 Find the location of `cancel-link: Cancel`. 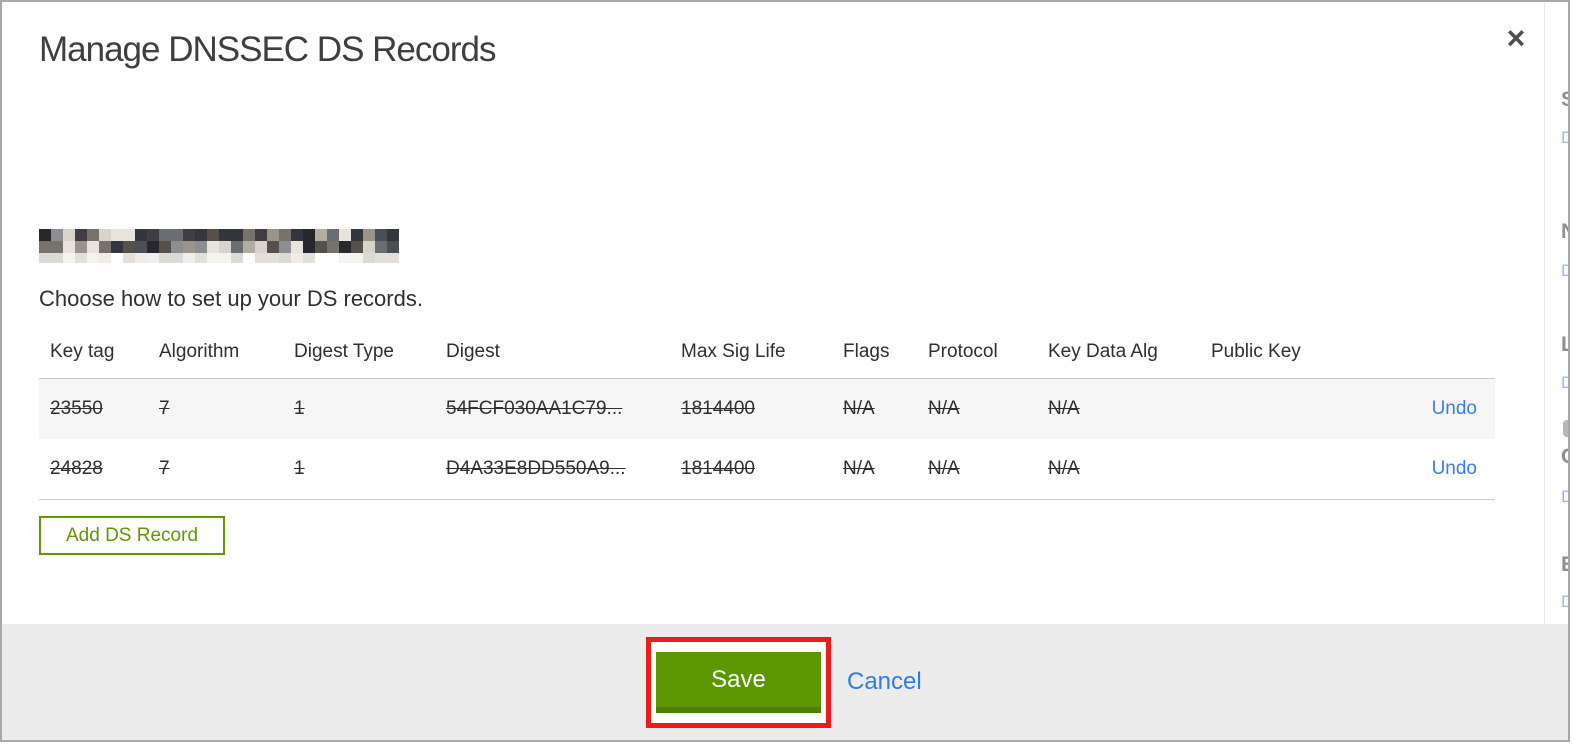

cancel-link: Cancel is located at coordinates (884, 682).